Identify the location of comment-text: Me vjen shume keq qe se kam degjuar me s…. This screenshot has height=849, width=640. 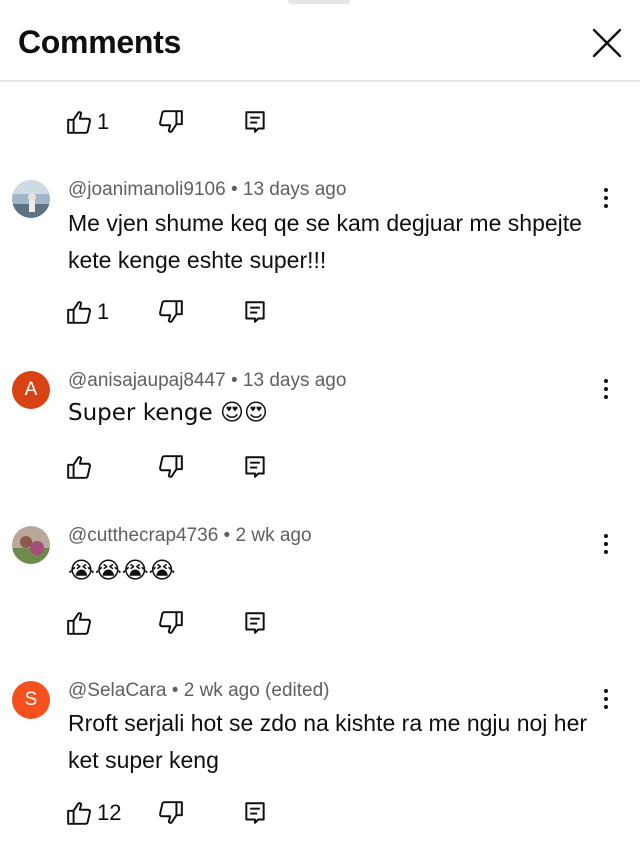
(325, 241).